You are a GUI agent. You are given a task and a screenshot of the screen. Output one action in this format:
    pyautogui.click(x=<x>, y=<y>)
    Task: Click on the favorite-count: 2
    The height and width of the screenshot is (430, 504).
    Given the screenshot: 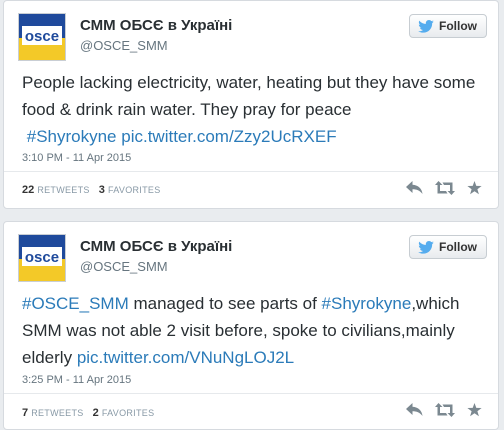 What is the action you would take?
    pyautogui.click(x=96, y=413)
    